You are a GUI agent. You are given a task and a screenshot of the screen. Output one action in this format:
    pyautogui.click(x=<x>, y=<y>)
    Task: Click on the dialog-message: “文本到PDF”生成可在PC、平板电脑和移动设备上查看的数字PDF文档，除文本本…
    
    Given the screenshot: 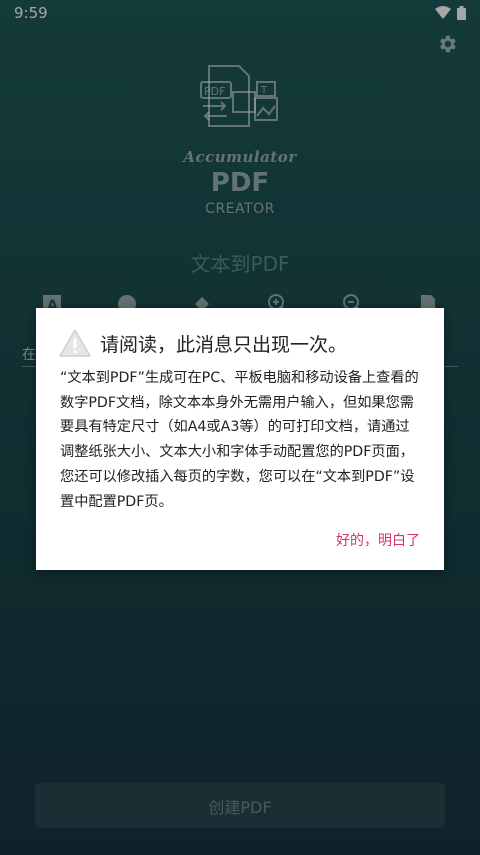 What is the action you would take?
    pyautogui.click(x=239, y=440)
    